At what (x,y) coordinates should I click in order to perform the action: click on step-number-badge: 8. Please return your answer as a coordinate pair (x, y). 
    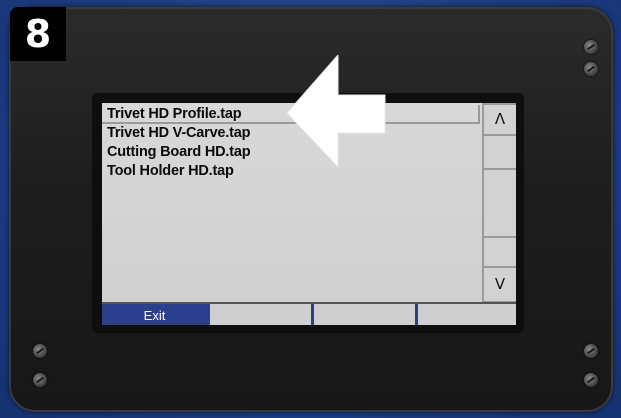
    Looking at the image, I should click on (38, 34).